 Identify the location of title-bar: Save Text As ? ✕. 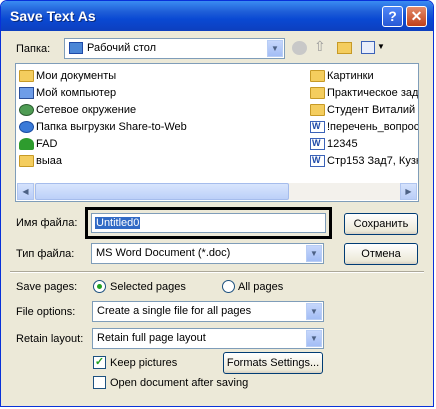
(217, 16).